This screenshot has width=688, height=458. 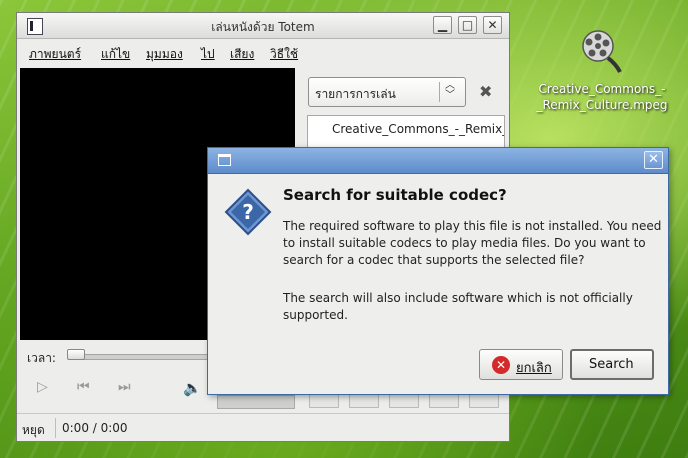 What do you see at coordinates (450, 90) in the screenshot?
I see `chevron-updown-icon: ︿ ﹀` at bounding box center [450, 90].